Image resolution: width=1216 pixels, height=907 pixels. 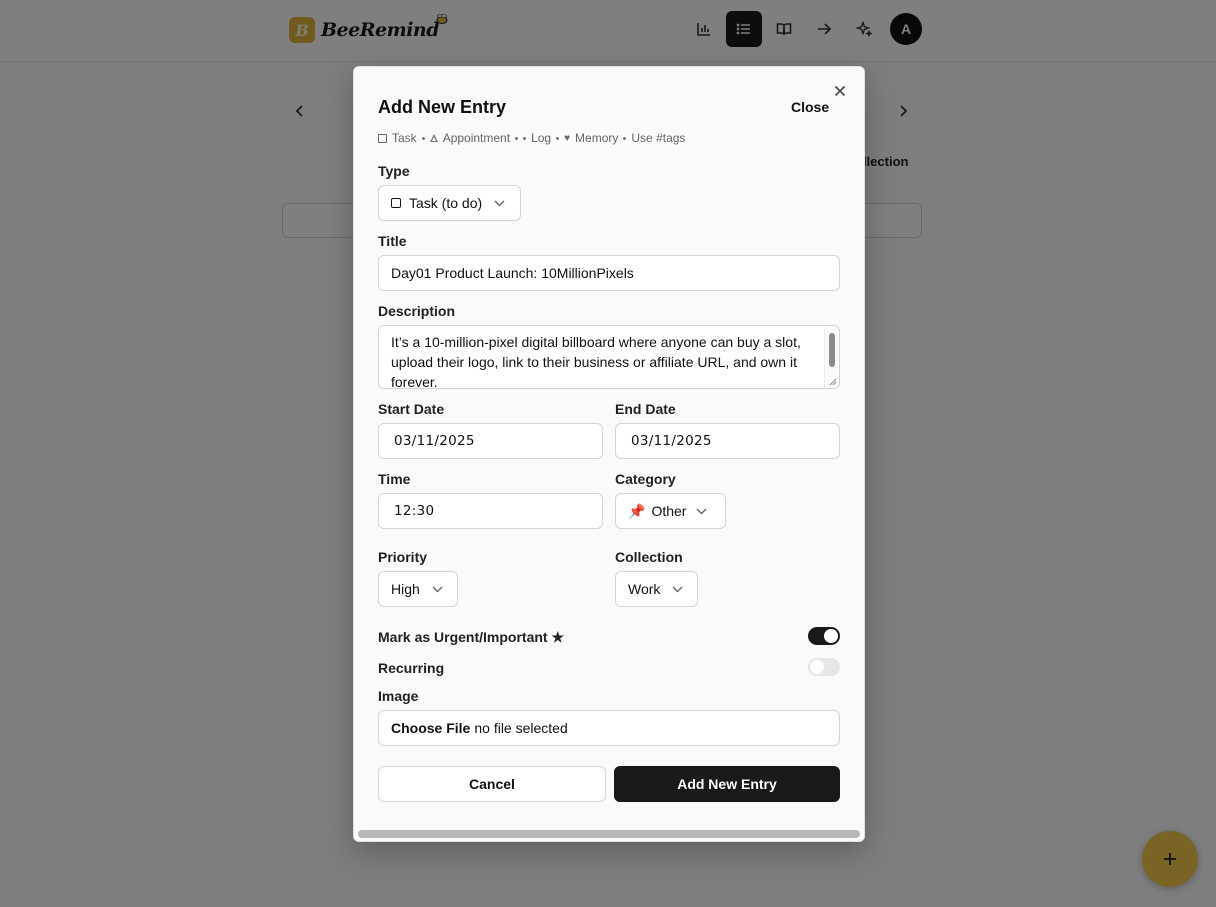 What do you see at coordinates (727, 784) in the screenshot?
I see `add-new-entry-button: Add New Entry` at bounding box center [727, 784].